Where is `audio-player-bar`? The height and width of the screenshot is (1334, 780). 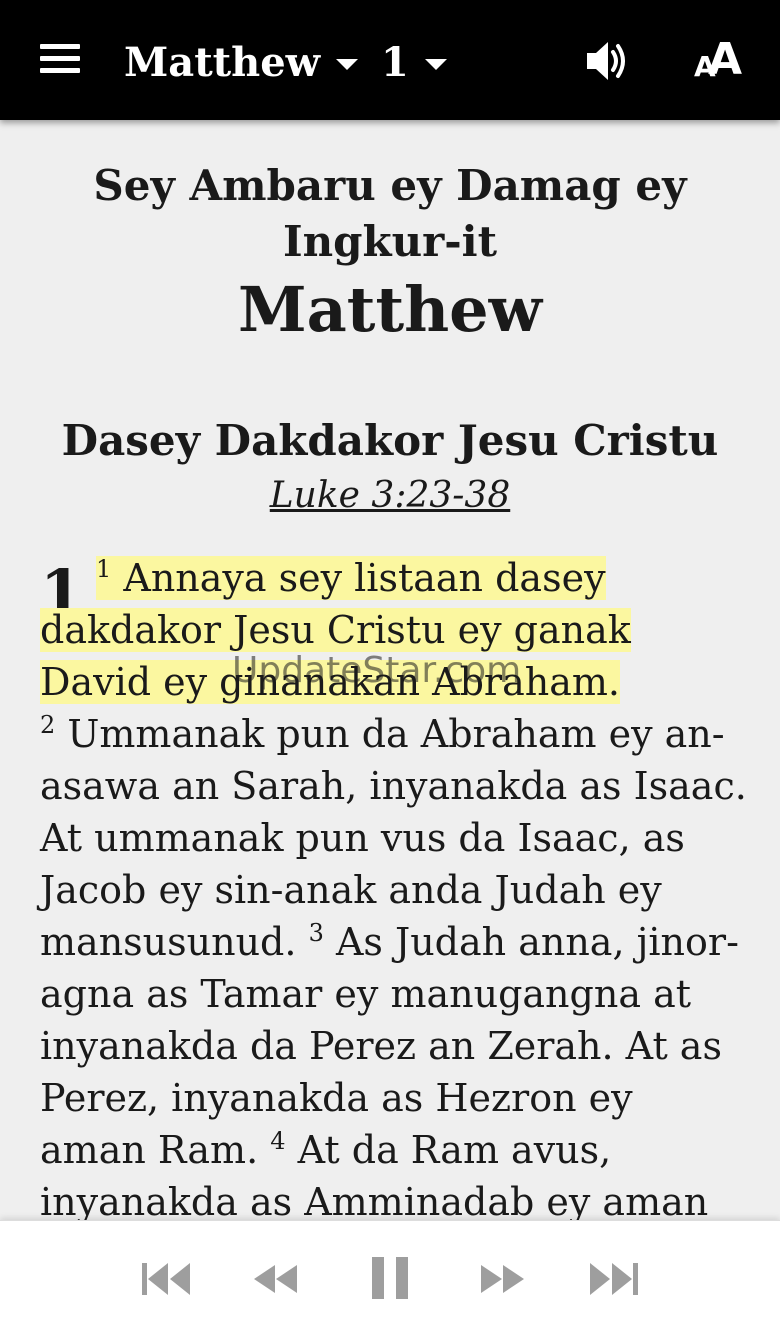 audio-player-bar is located at coordinates (390, 1277).